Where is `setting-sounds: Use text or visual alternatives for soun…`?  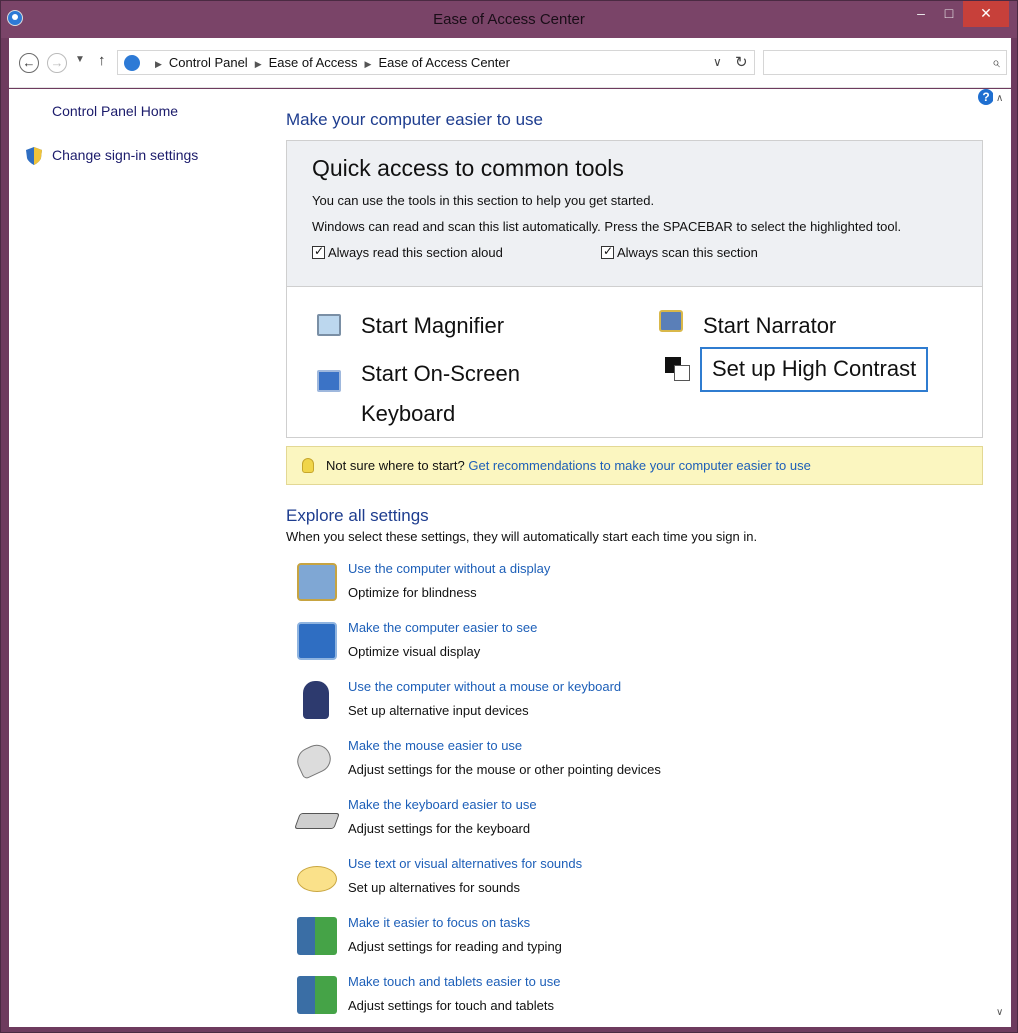 setting-sounds: Use text or visual alternatives for soun… is located at coordinates (617, 881).